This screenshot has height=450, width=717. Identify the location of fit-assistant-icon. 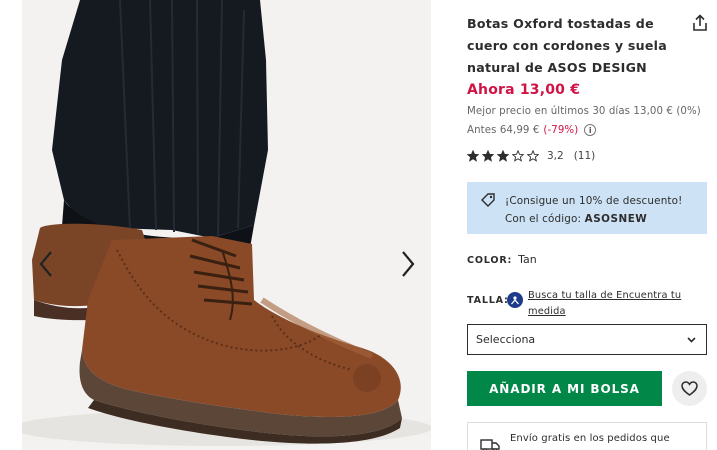
(515, 300).